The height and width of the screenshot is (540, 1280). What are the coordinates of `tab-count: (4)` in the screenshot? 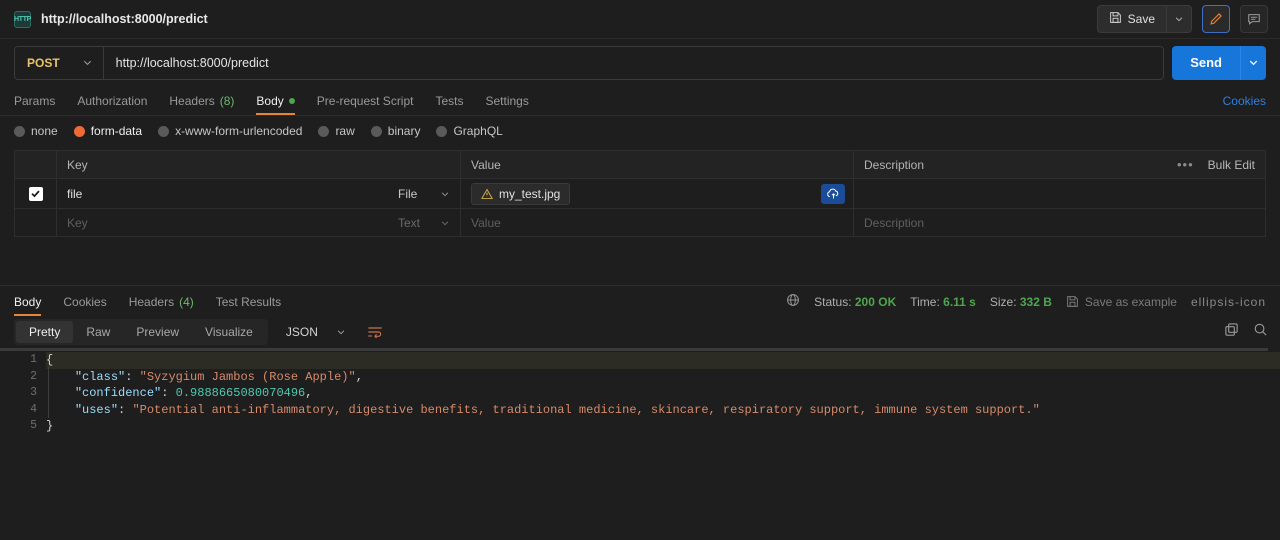 It's located at (186, 302).